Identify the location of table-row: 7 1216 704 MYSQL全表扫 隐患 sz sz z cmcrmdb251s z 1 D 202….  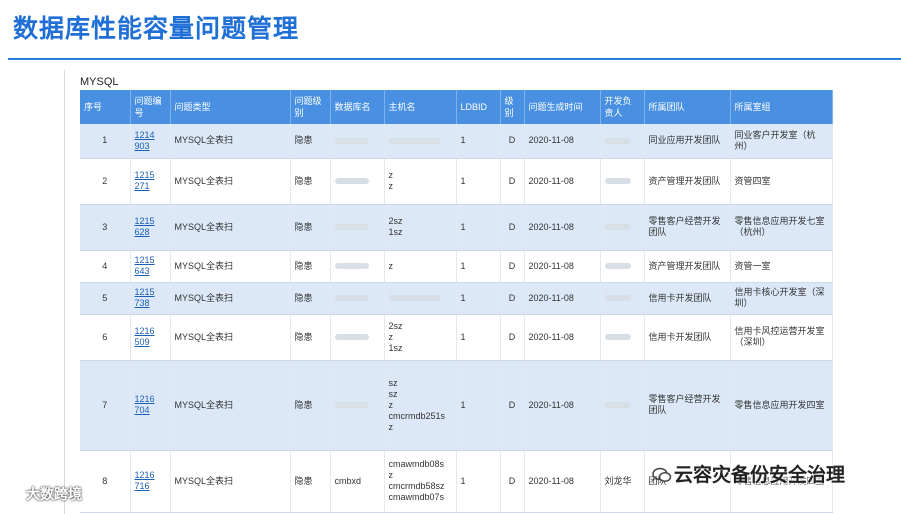
(456, 405).